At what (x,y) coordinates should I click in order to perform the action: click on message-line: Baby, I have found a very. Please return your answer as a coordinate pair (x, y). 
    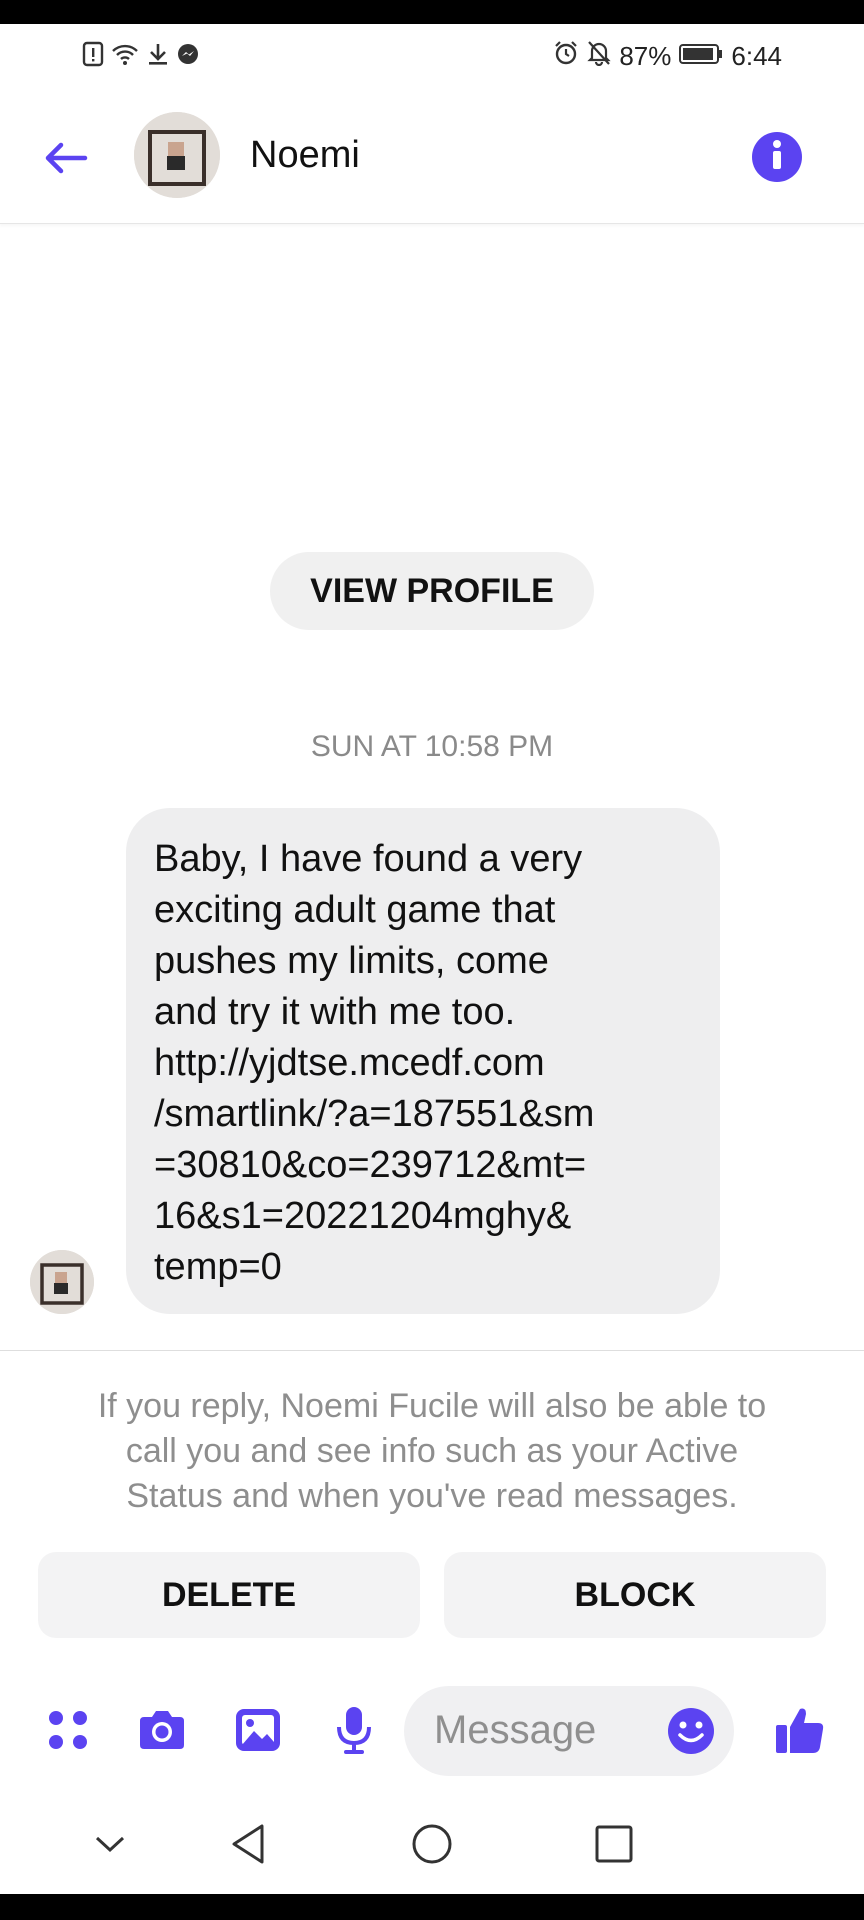
    Looking at the image, I should click on (368, 859).